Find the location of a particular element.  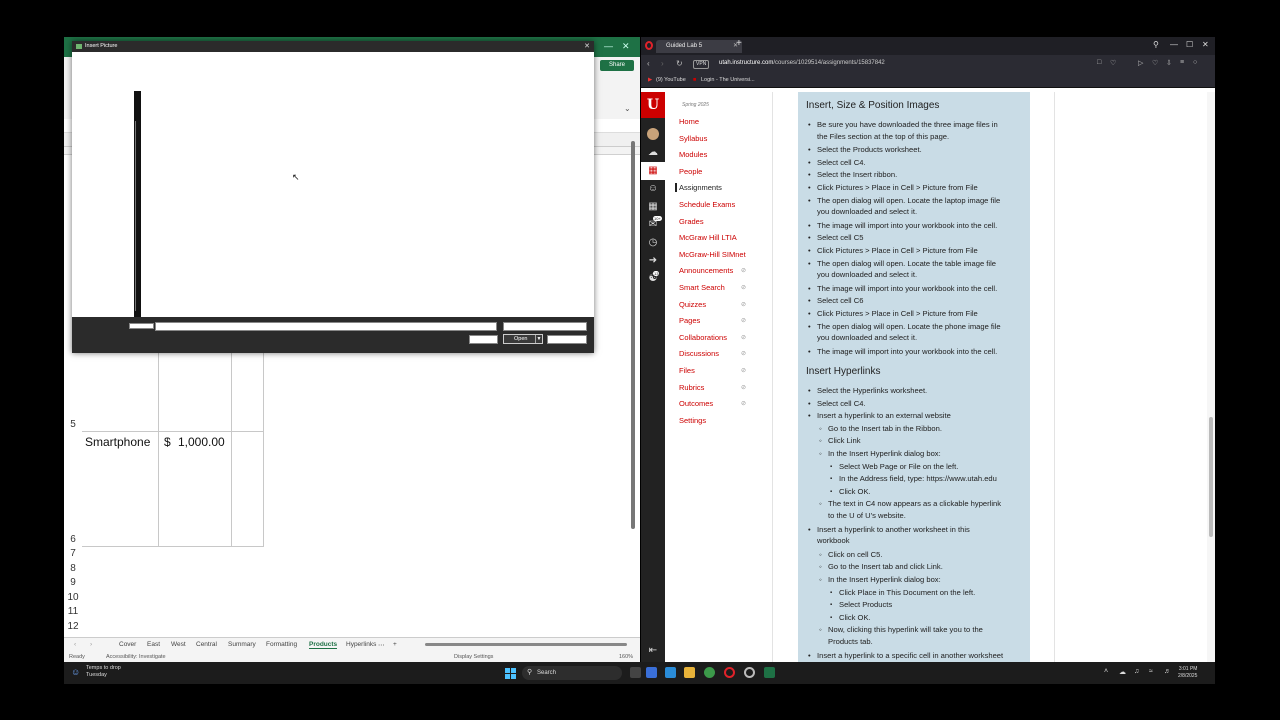

wifi-icon: ≈ is located at coordinates (1151, 671).